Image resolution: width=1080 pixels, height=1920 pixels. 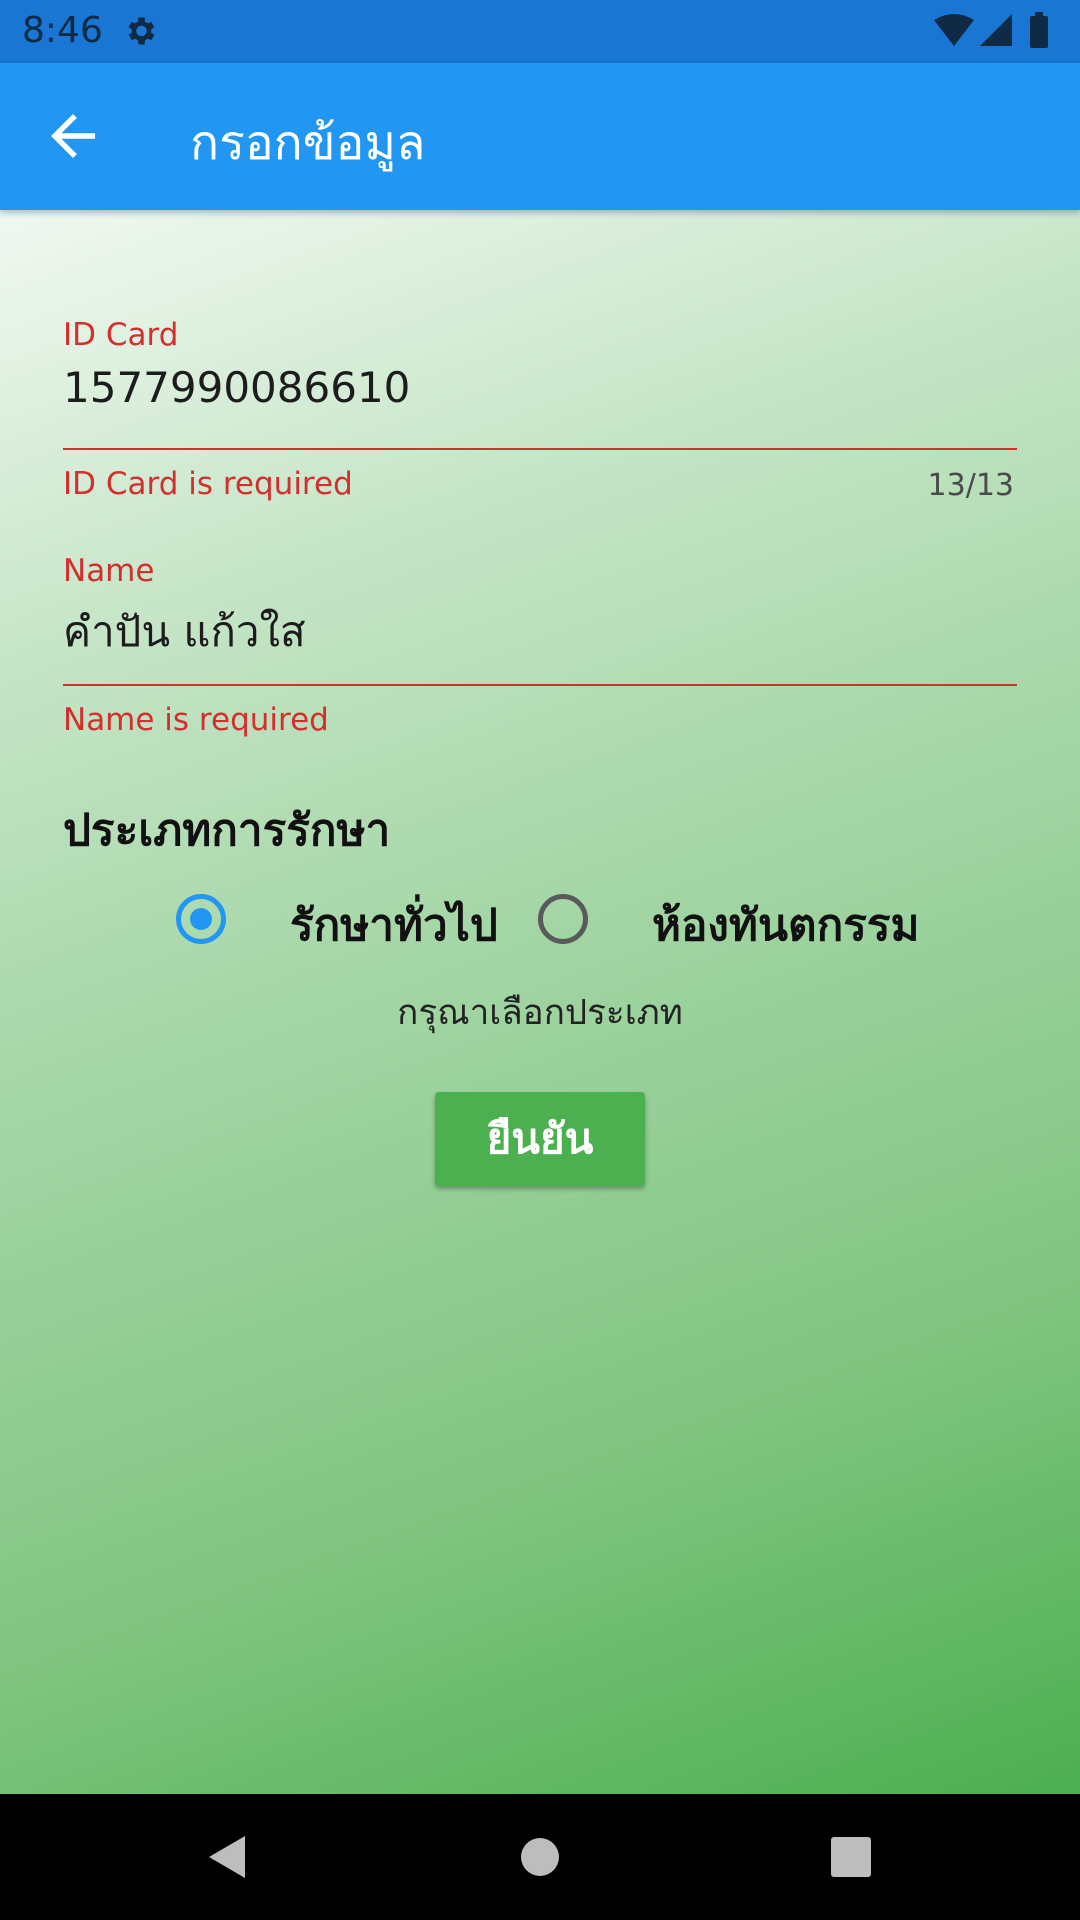 I want to click on id-card-field: ID Card 1577990086610, so click(x=540, y=387).